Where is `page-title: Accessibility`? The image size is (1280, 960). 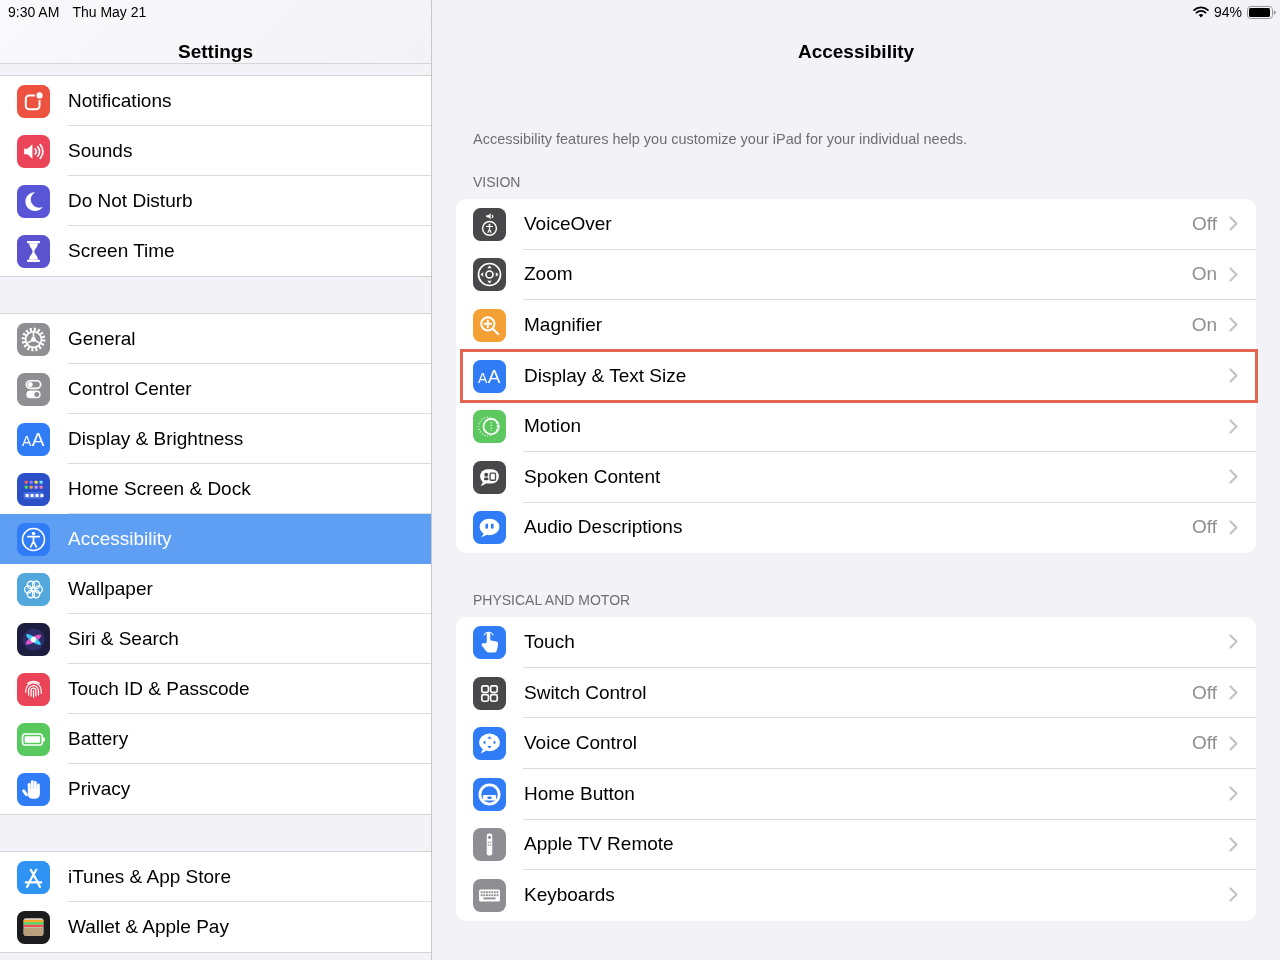
page-title: Accessibility is located at coordinates (856, 51).